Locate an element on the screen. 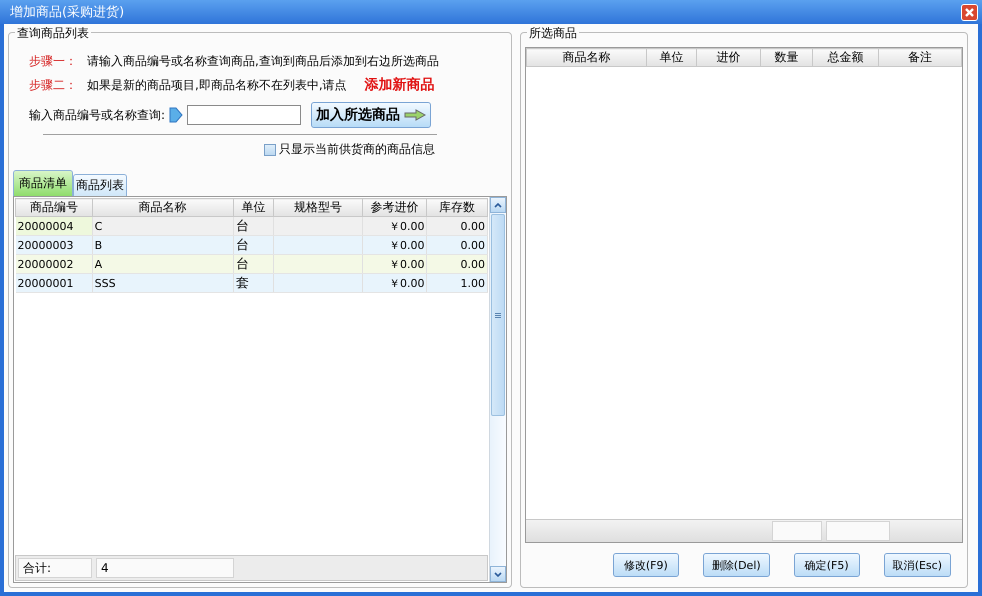 This screenshot has height=596, width=982. table-cell: A is located at coordinates (163, 264).